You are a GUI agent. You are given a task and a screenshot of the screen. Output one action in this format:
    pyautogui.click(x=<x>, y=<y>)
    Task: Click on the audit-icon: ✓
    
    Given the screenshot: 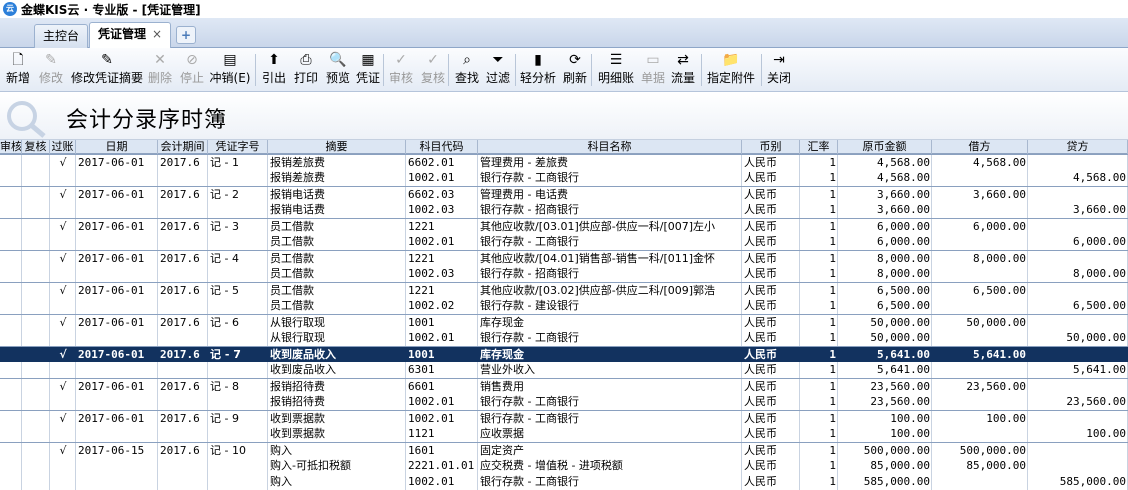 What is the action you would take?
    pyautogui.click(x=401, y=60)
    